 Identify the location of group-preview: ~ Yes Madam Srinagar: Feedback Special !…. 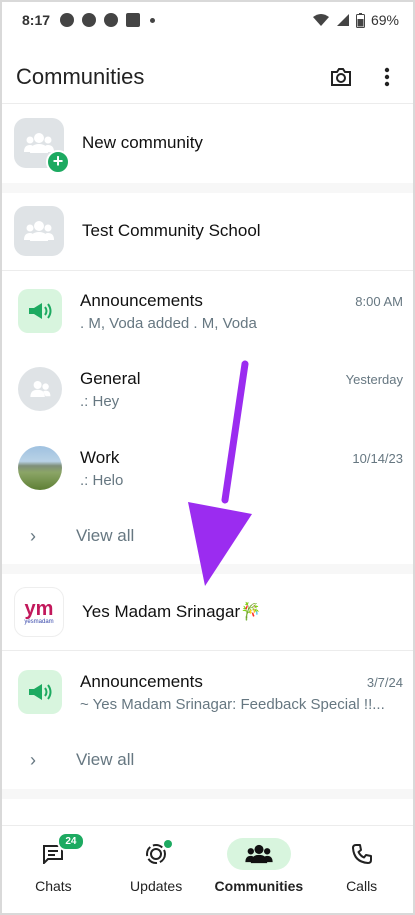
(232, 704).